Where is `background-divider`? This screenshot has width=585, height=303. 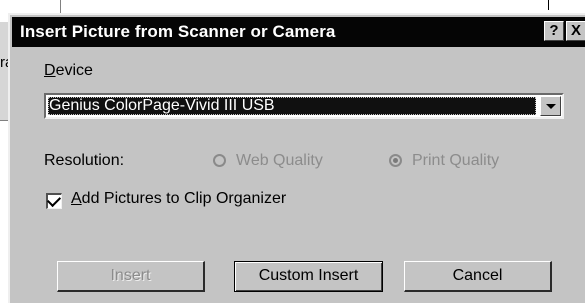 background-divider is located at coordinates (548, 5).